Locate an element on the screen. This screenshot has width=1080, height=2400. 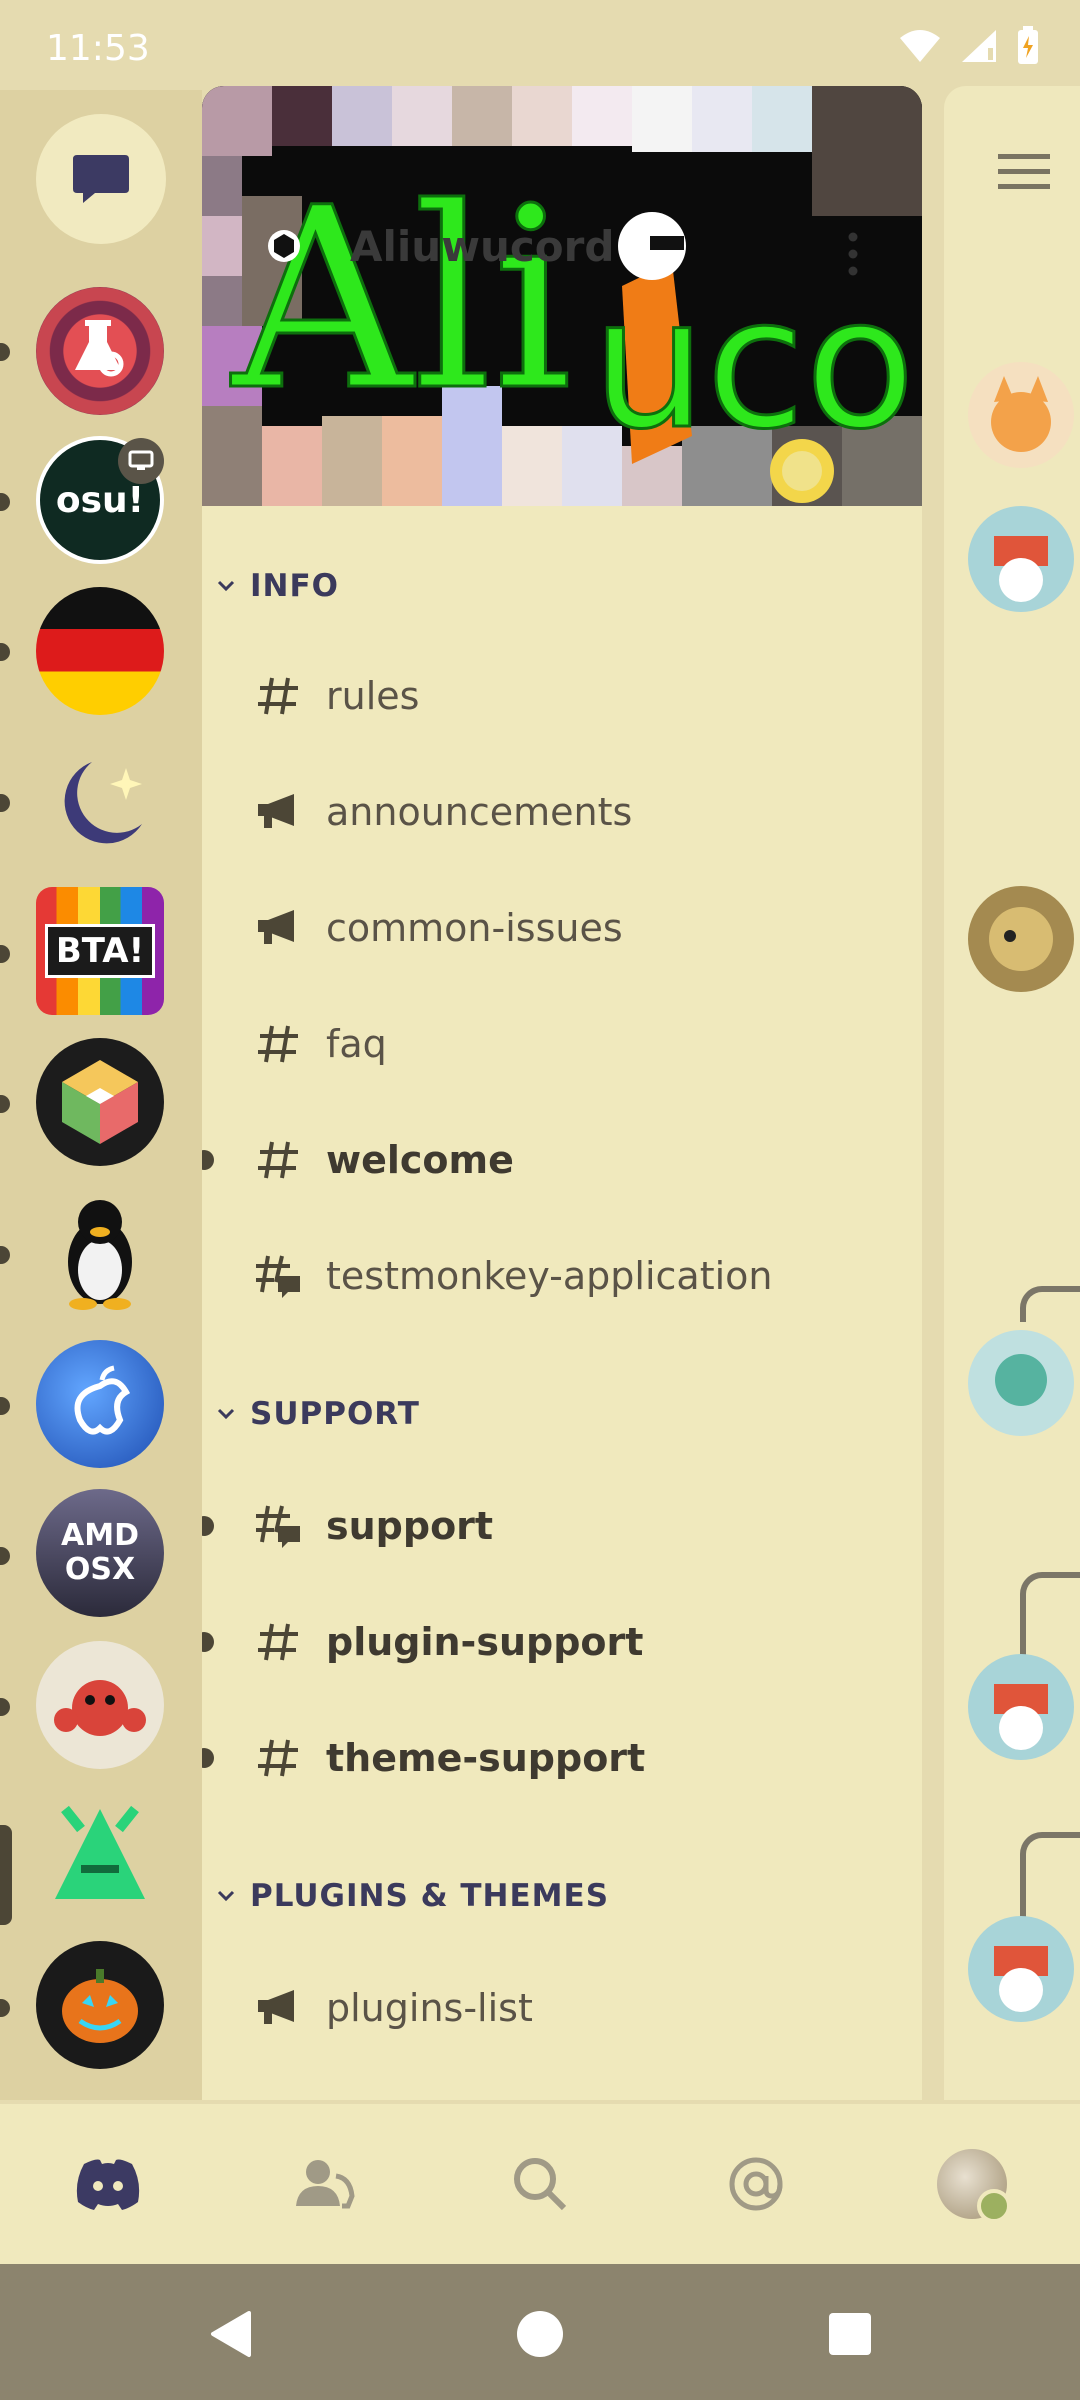
category-label: SUPPORT is located at coordinates (335, 1414).